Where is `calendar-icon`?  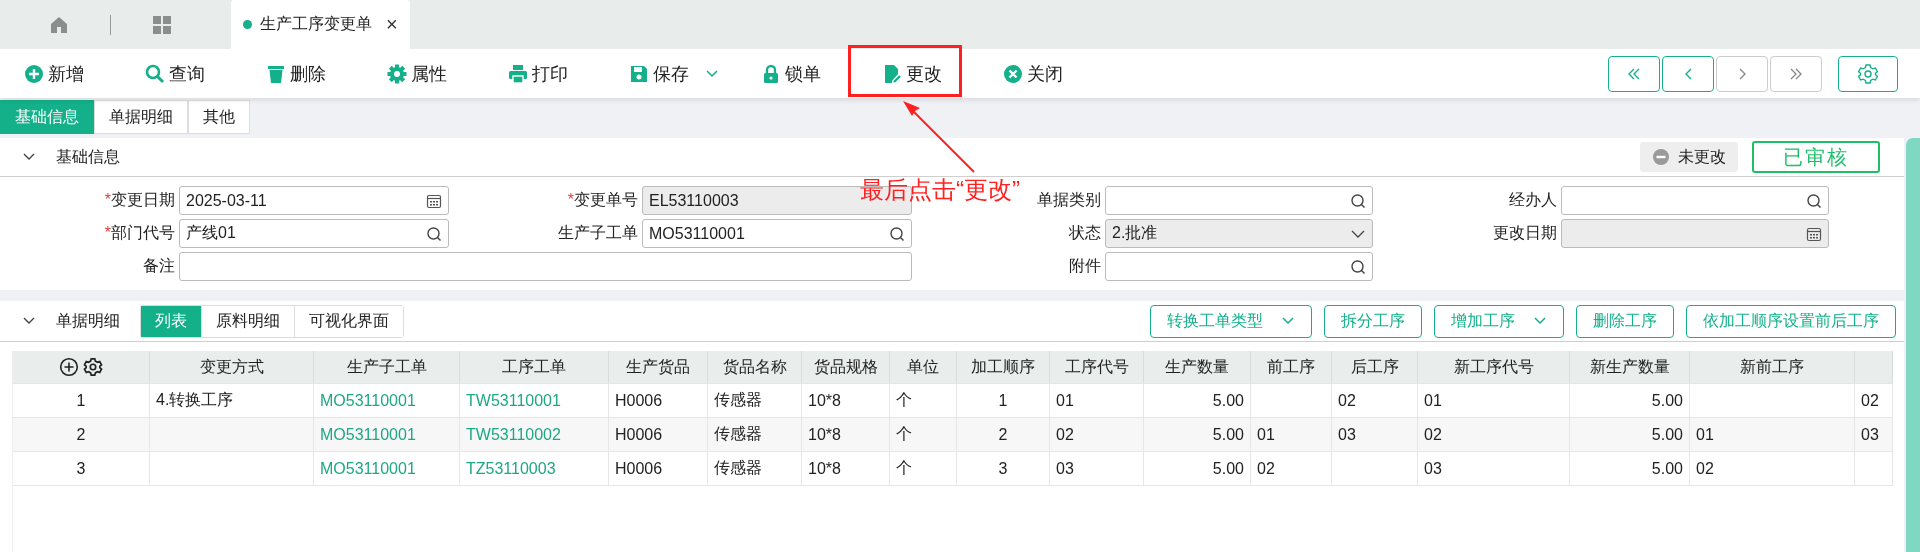 calendar-icon is located at coordinates (434, 200).